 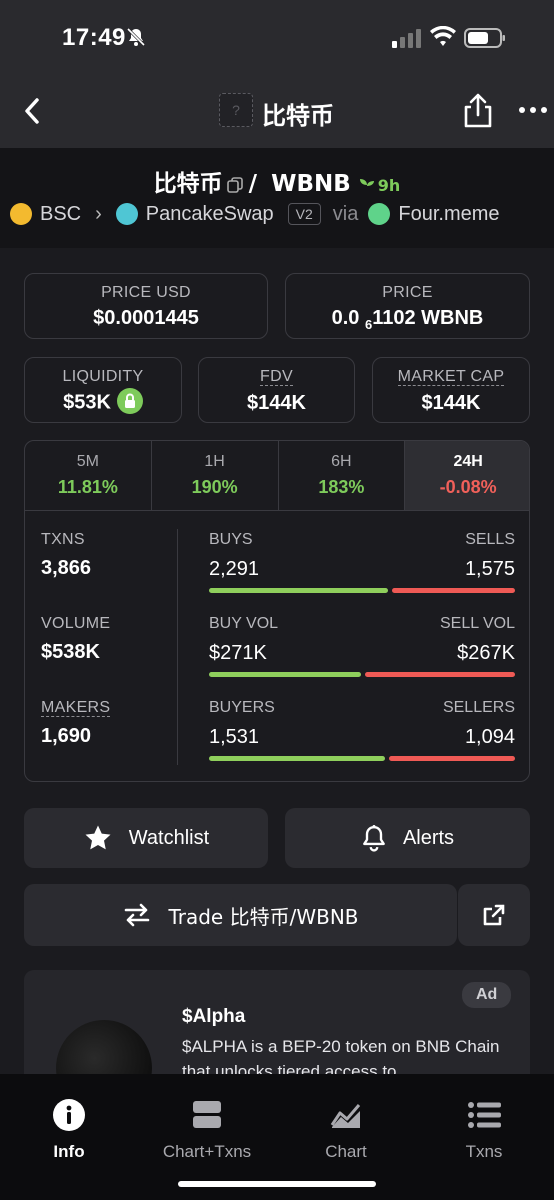 What do you see at coordinates (66, 555) in the screenshot?
I see `txns-metric: TXNS 3,866` at bounding box center [66, 555].